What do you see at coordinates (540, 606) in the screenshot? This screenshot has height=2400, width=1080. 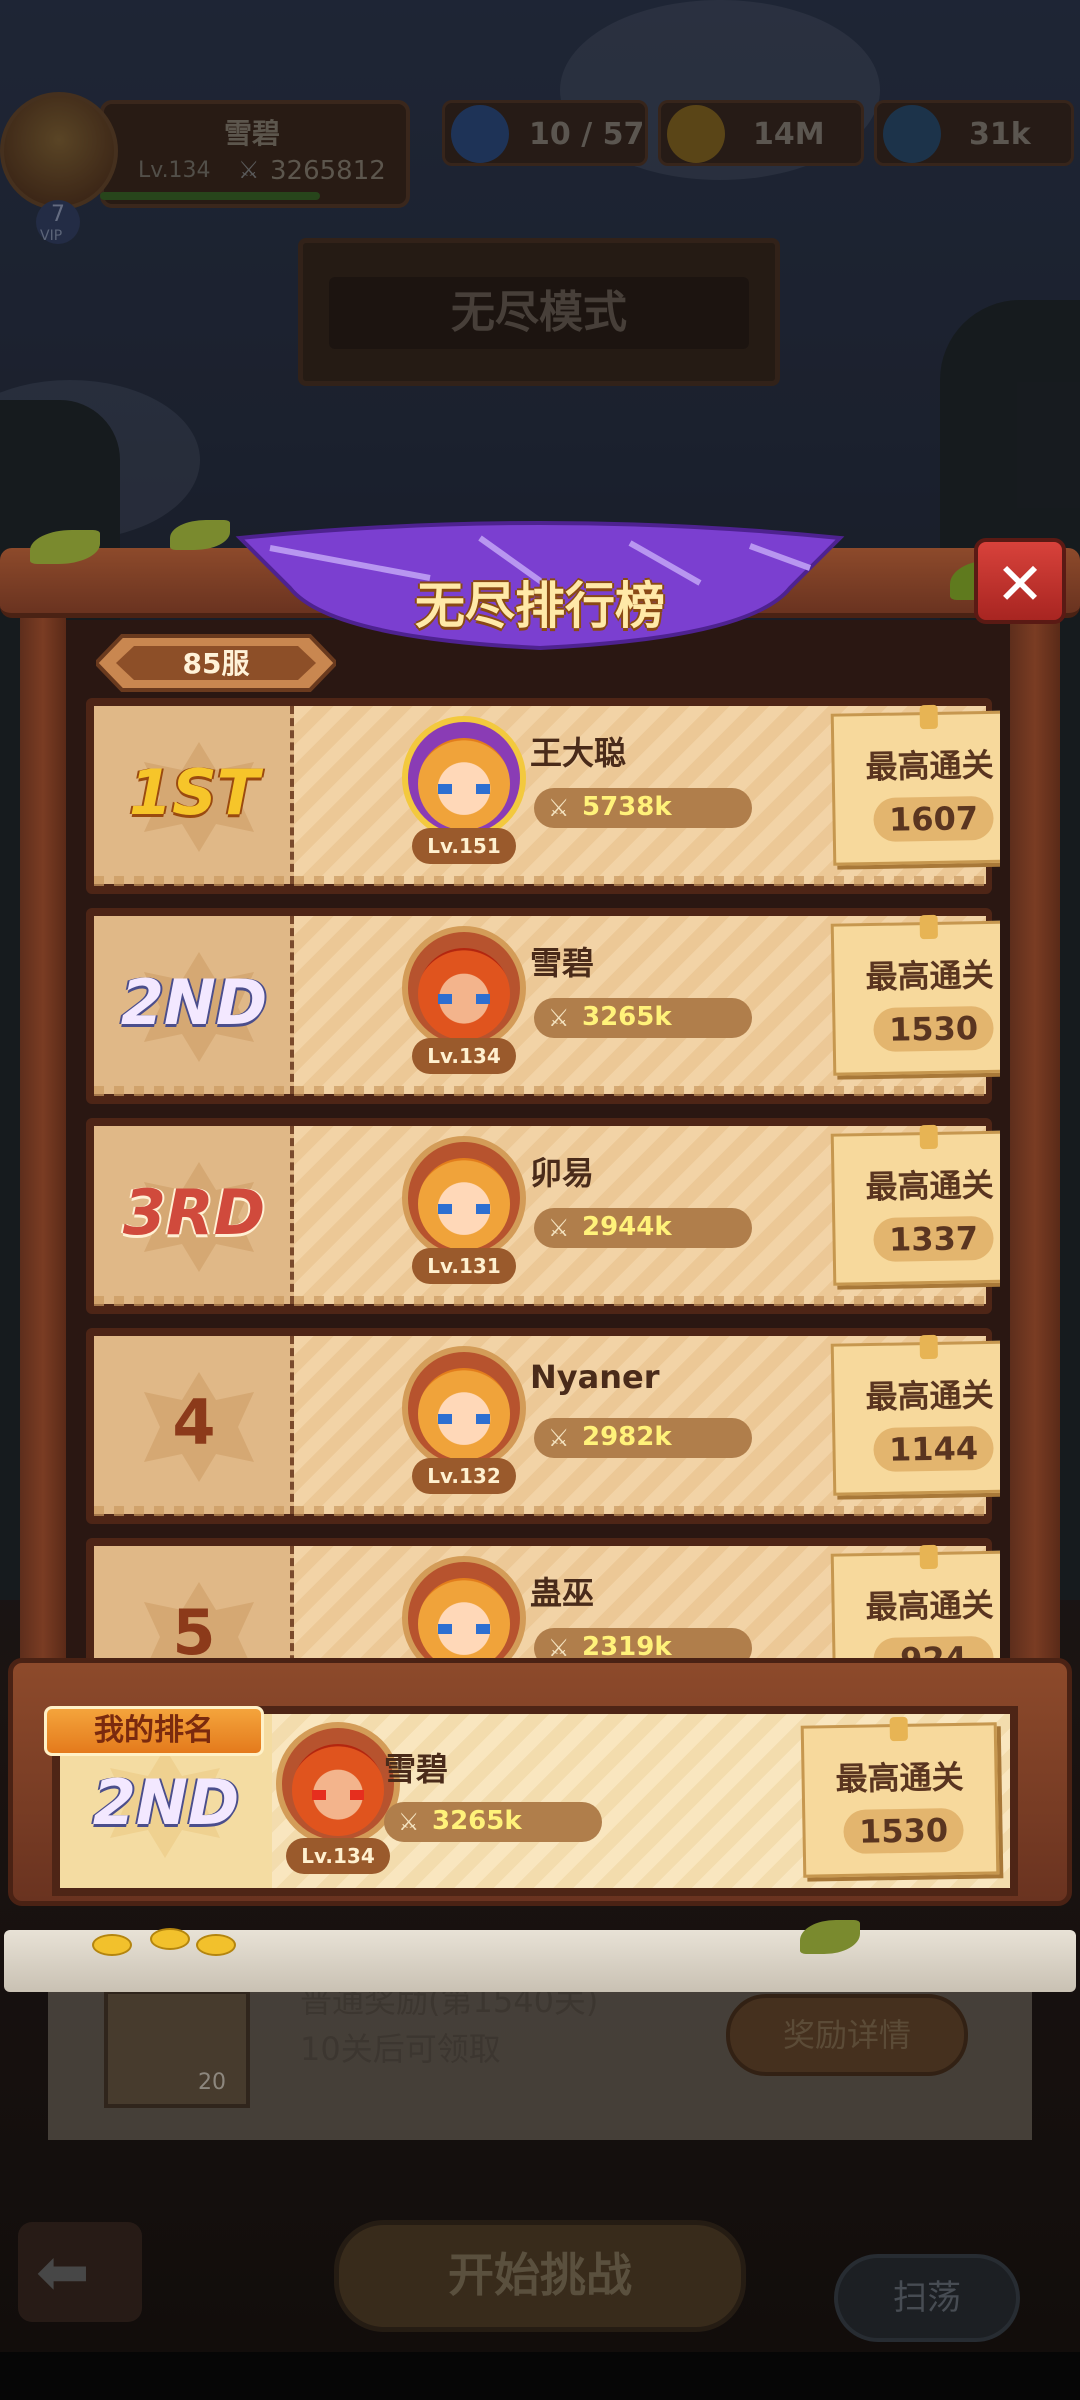 I see `leaderboard-title: 无尽排行榜` at bounding box center [540, 606].